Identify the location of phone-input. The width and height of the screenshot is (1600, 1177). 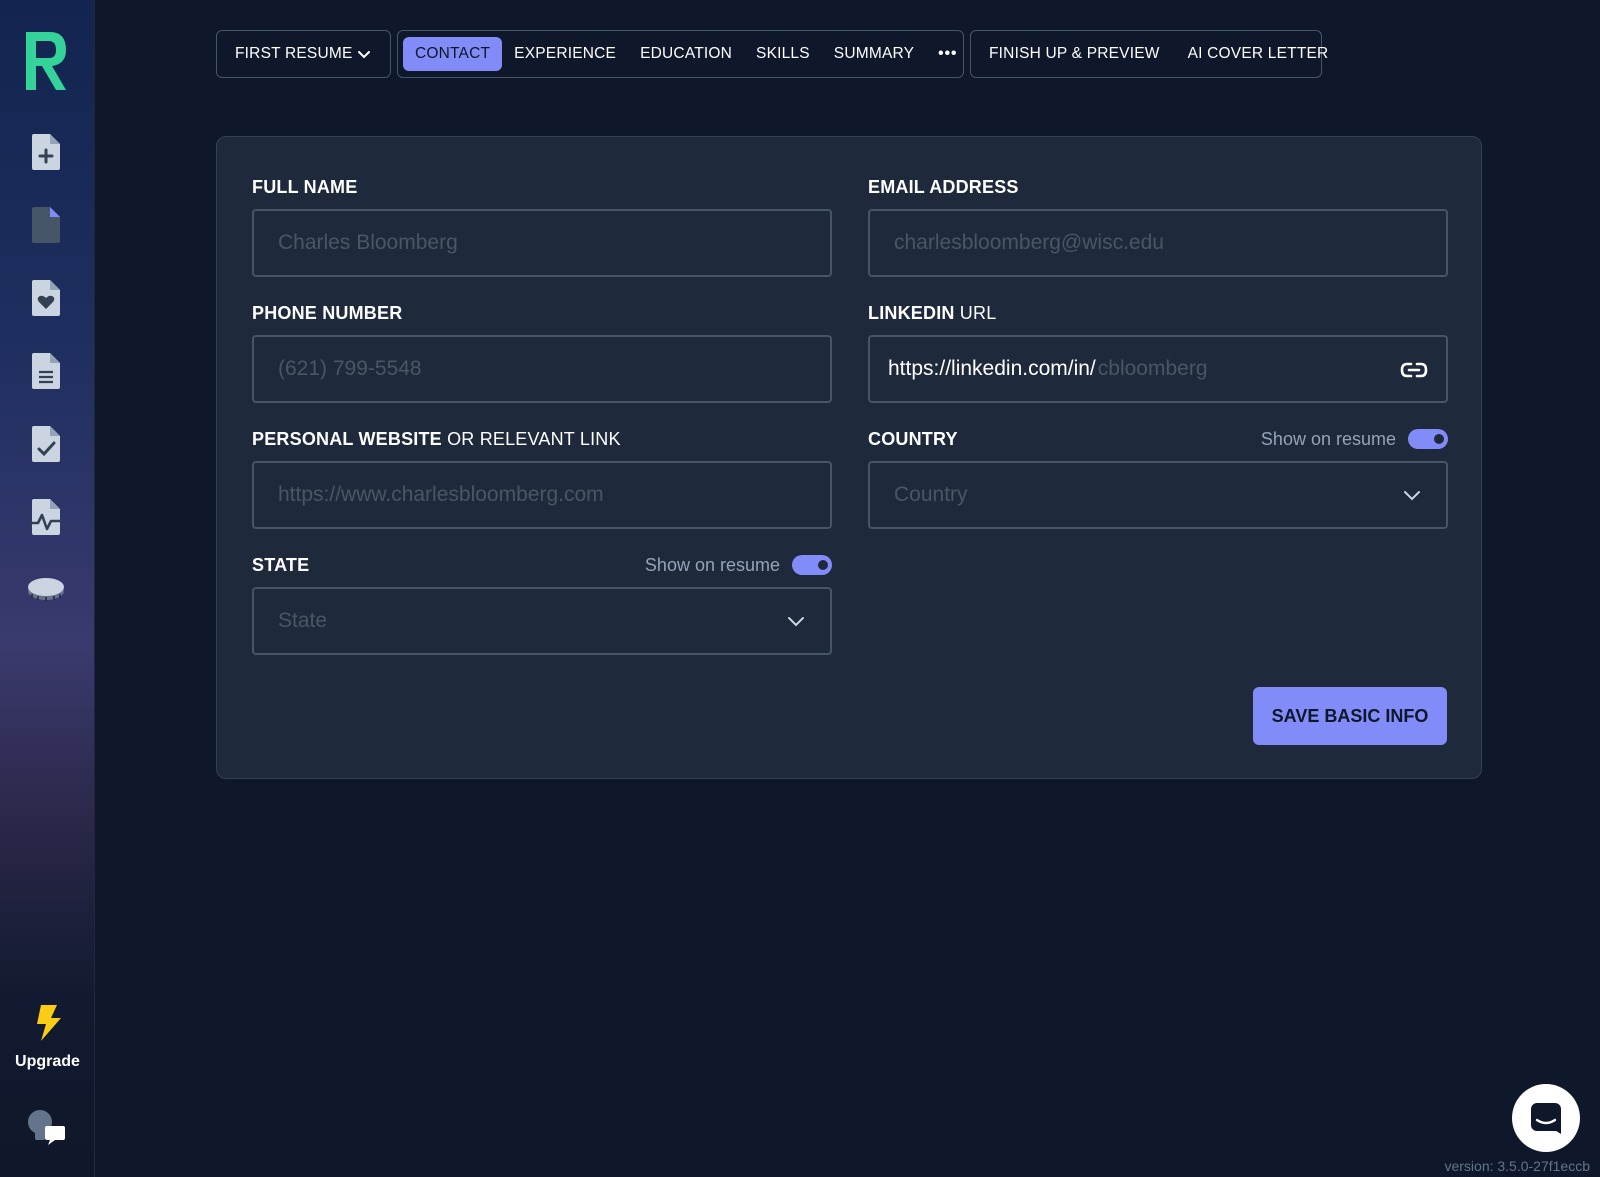
(542, 369).